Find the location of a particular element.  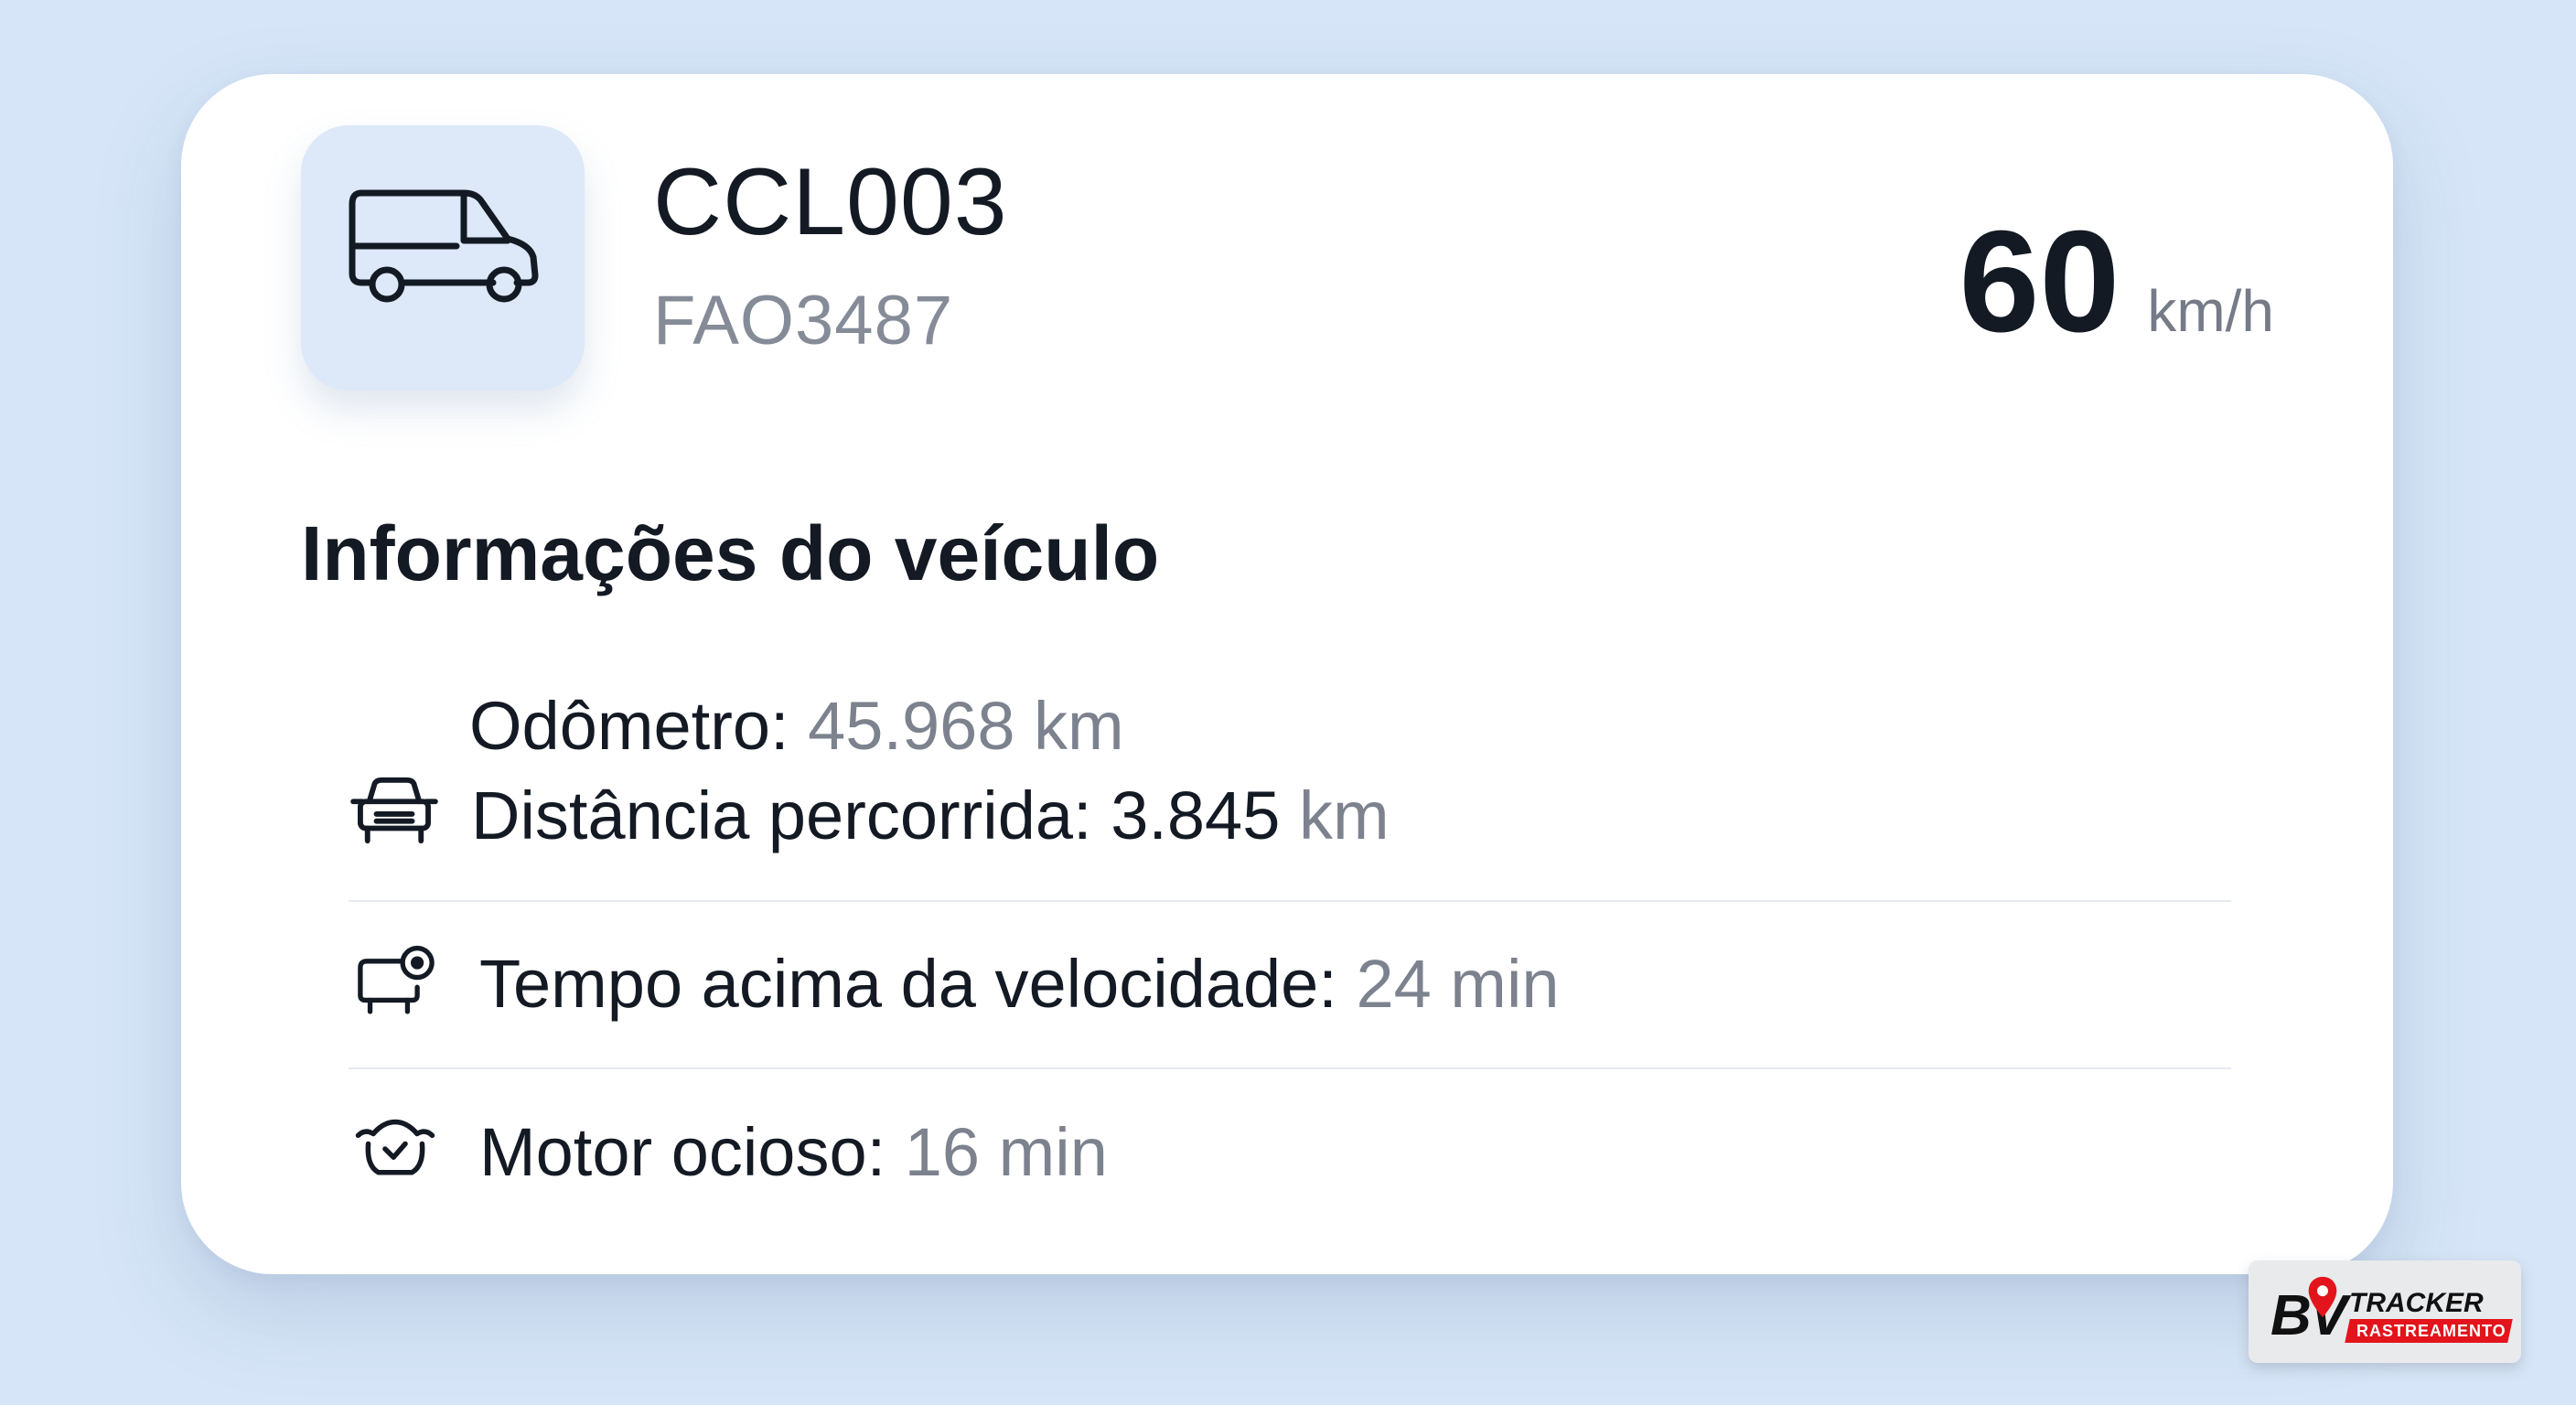

brand-logo: BV TRACKER RASTREAMENTO is located at coordinates (2385, 1311).